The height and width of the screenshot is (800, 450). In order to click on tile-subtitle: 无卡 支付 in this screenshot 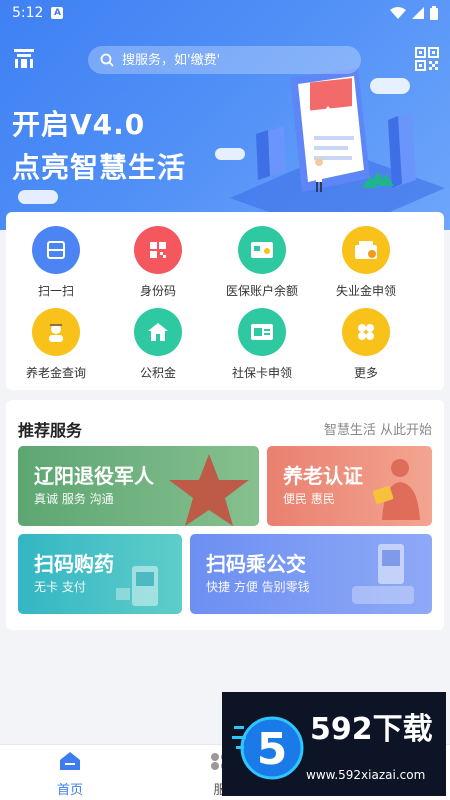, I will do `click(60, 587)`.